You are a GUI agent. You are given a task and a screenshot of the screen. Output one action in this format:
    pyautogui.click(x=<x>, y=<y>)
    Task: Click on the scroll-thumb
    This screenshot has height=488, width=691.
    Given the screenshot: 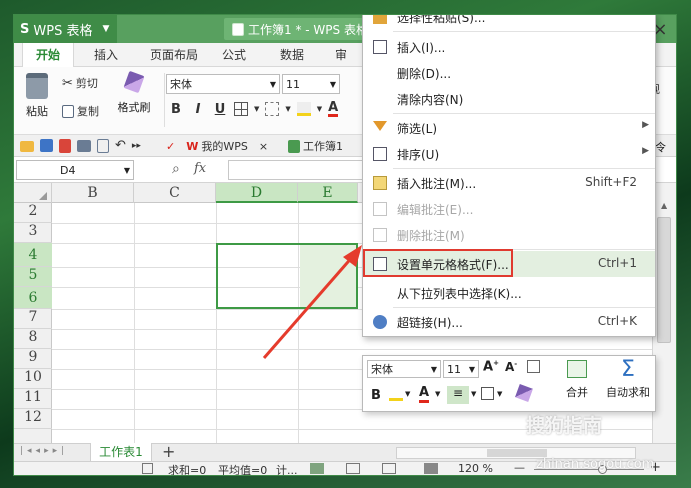 What is the action you would take?
    pyautogui.click(x=664, y=280)
    